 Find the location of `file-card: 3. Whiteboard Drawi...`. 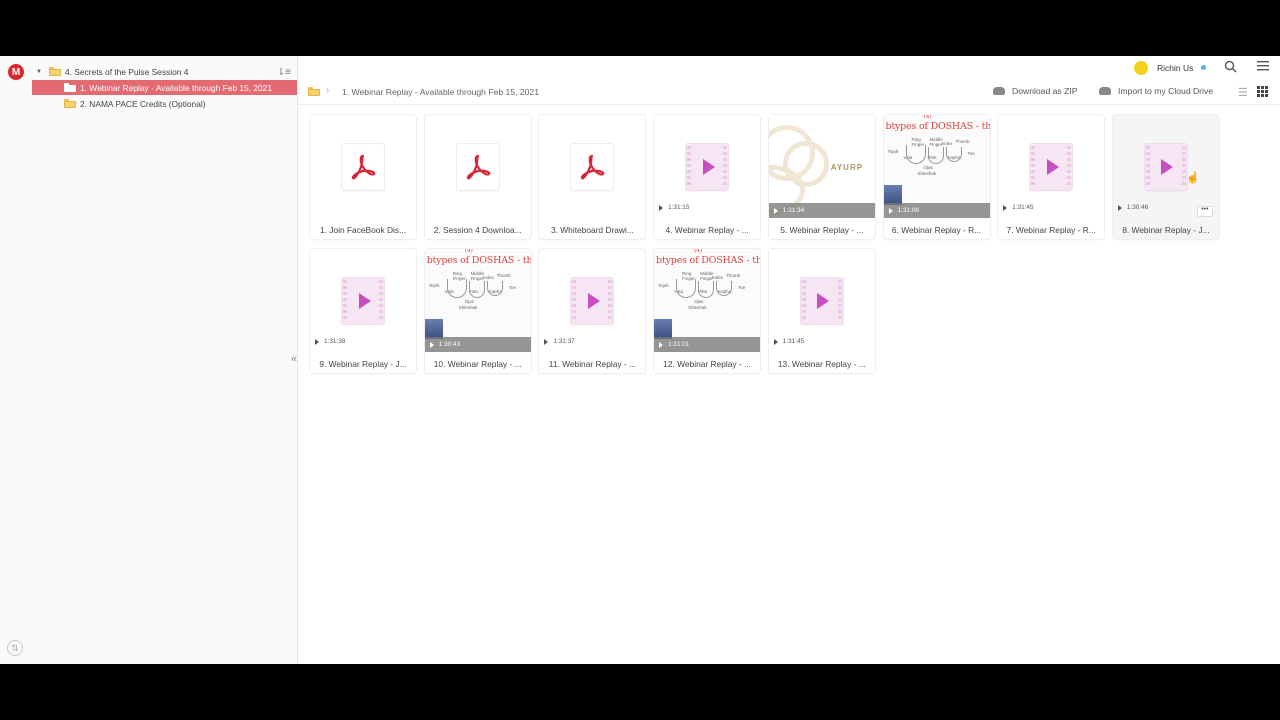

file-card: 3. Whiteboard Drawi... is located at coordinates (592, 177).